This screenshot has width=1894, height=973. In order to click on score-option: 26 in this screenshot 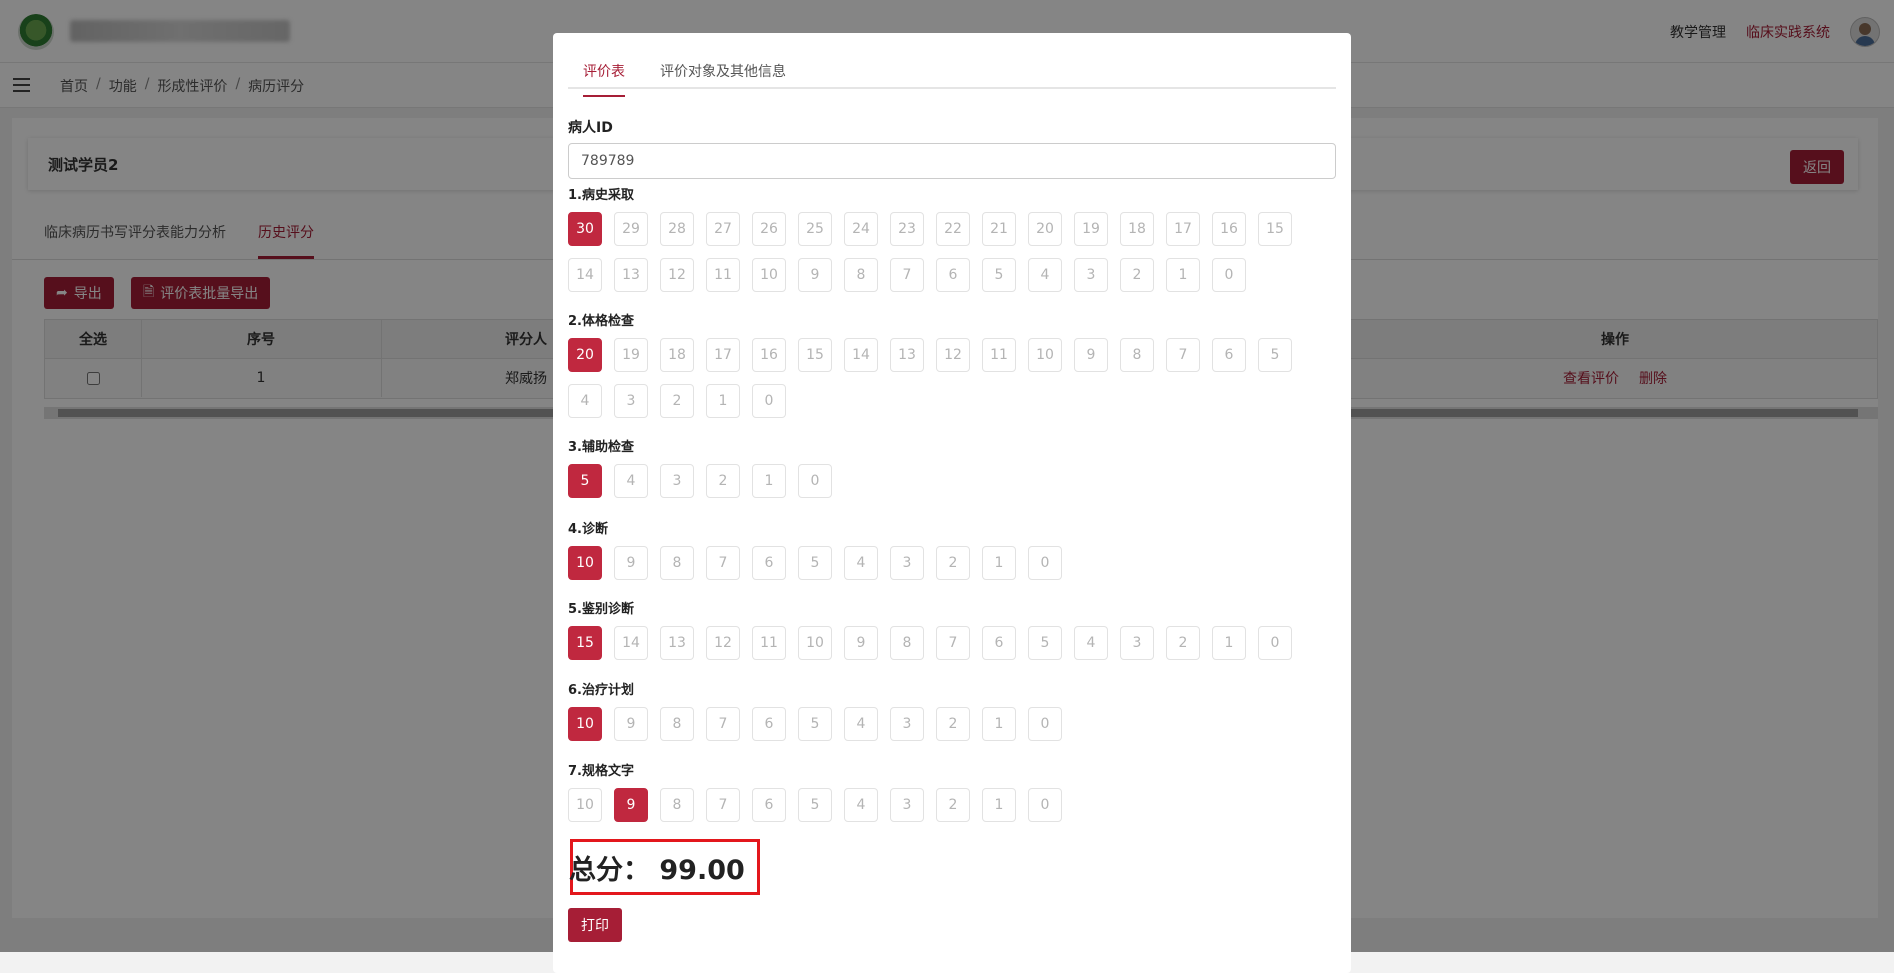, I will do `click(769, 229)`.